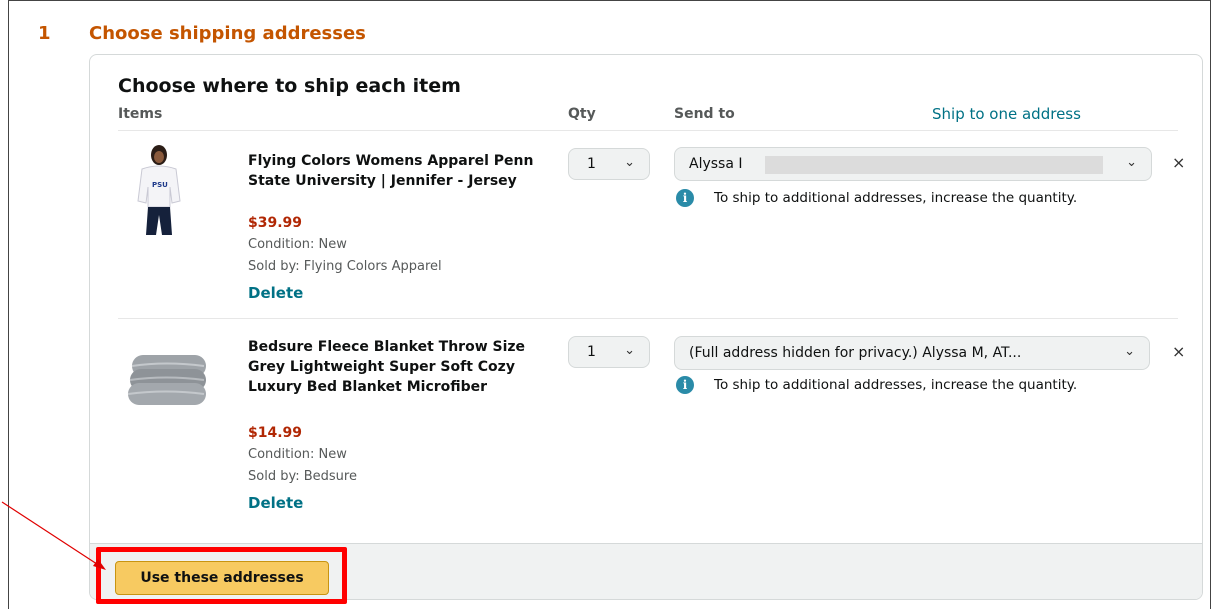  I want to click on items-column-header: Items, so click(140, 114).